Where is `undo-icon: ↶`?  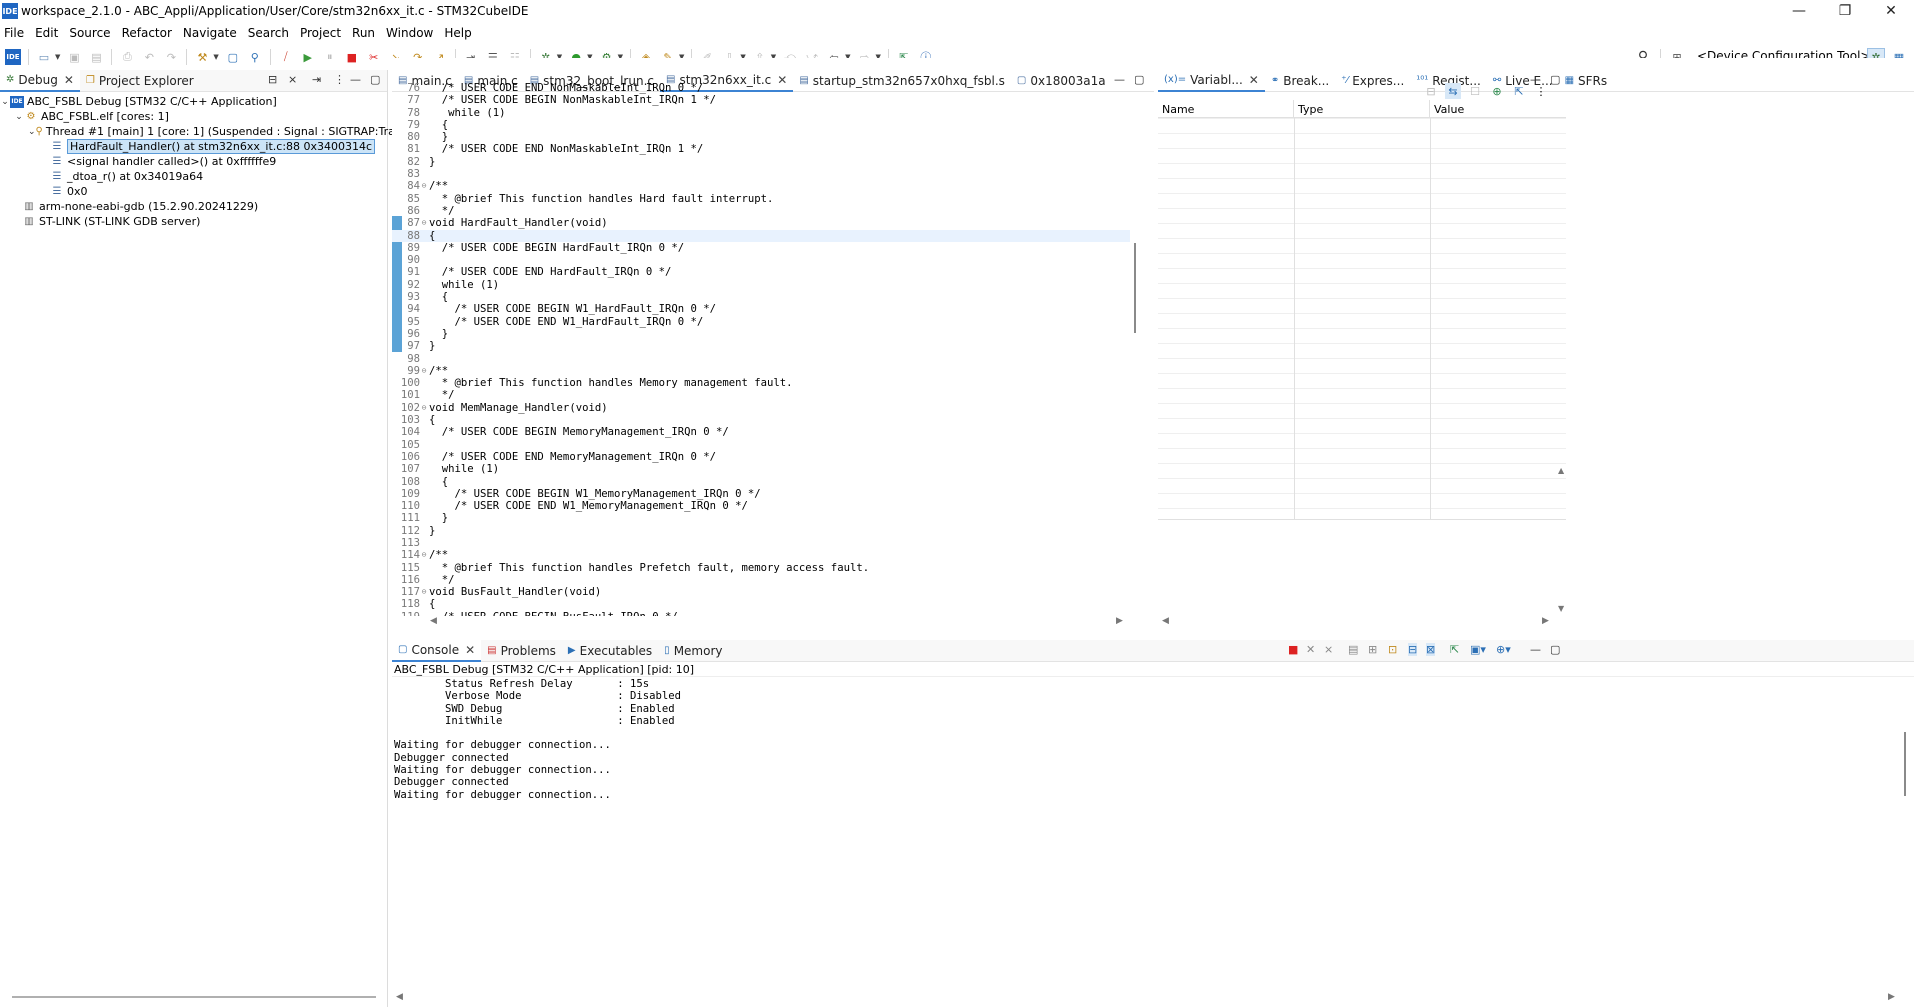 undo-icon: ↶ is located at coordinates (149, 57).